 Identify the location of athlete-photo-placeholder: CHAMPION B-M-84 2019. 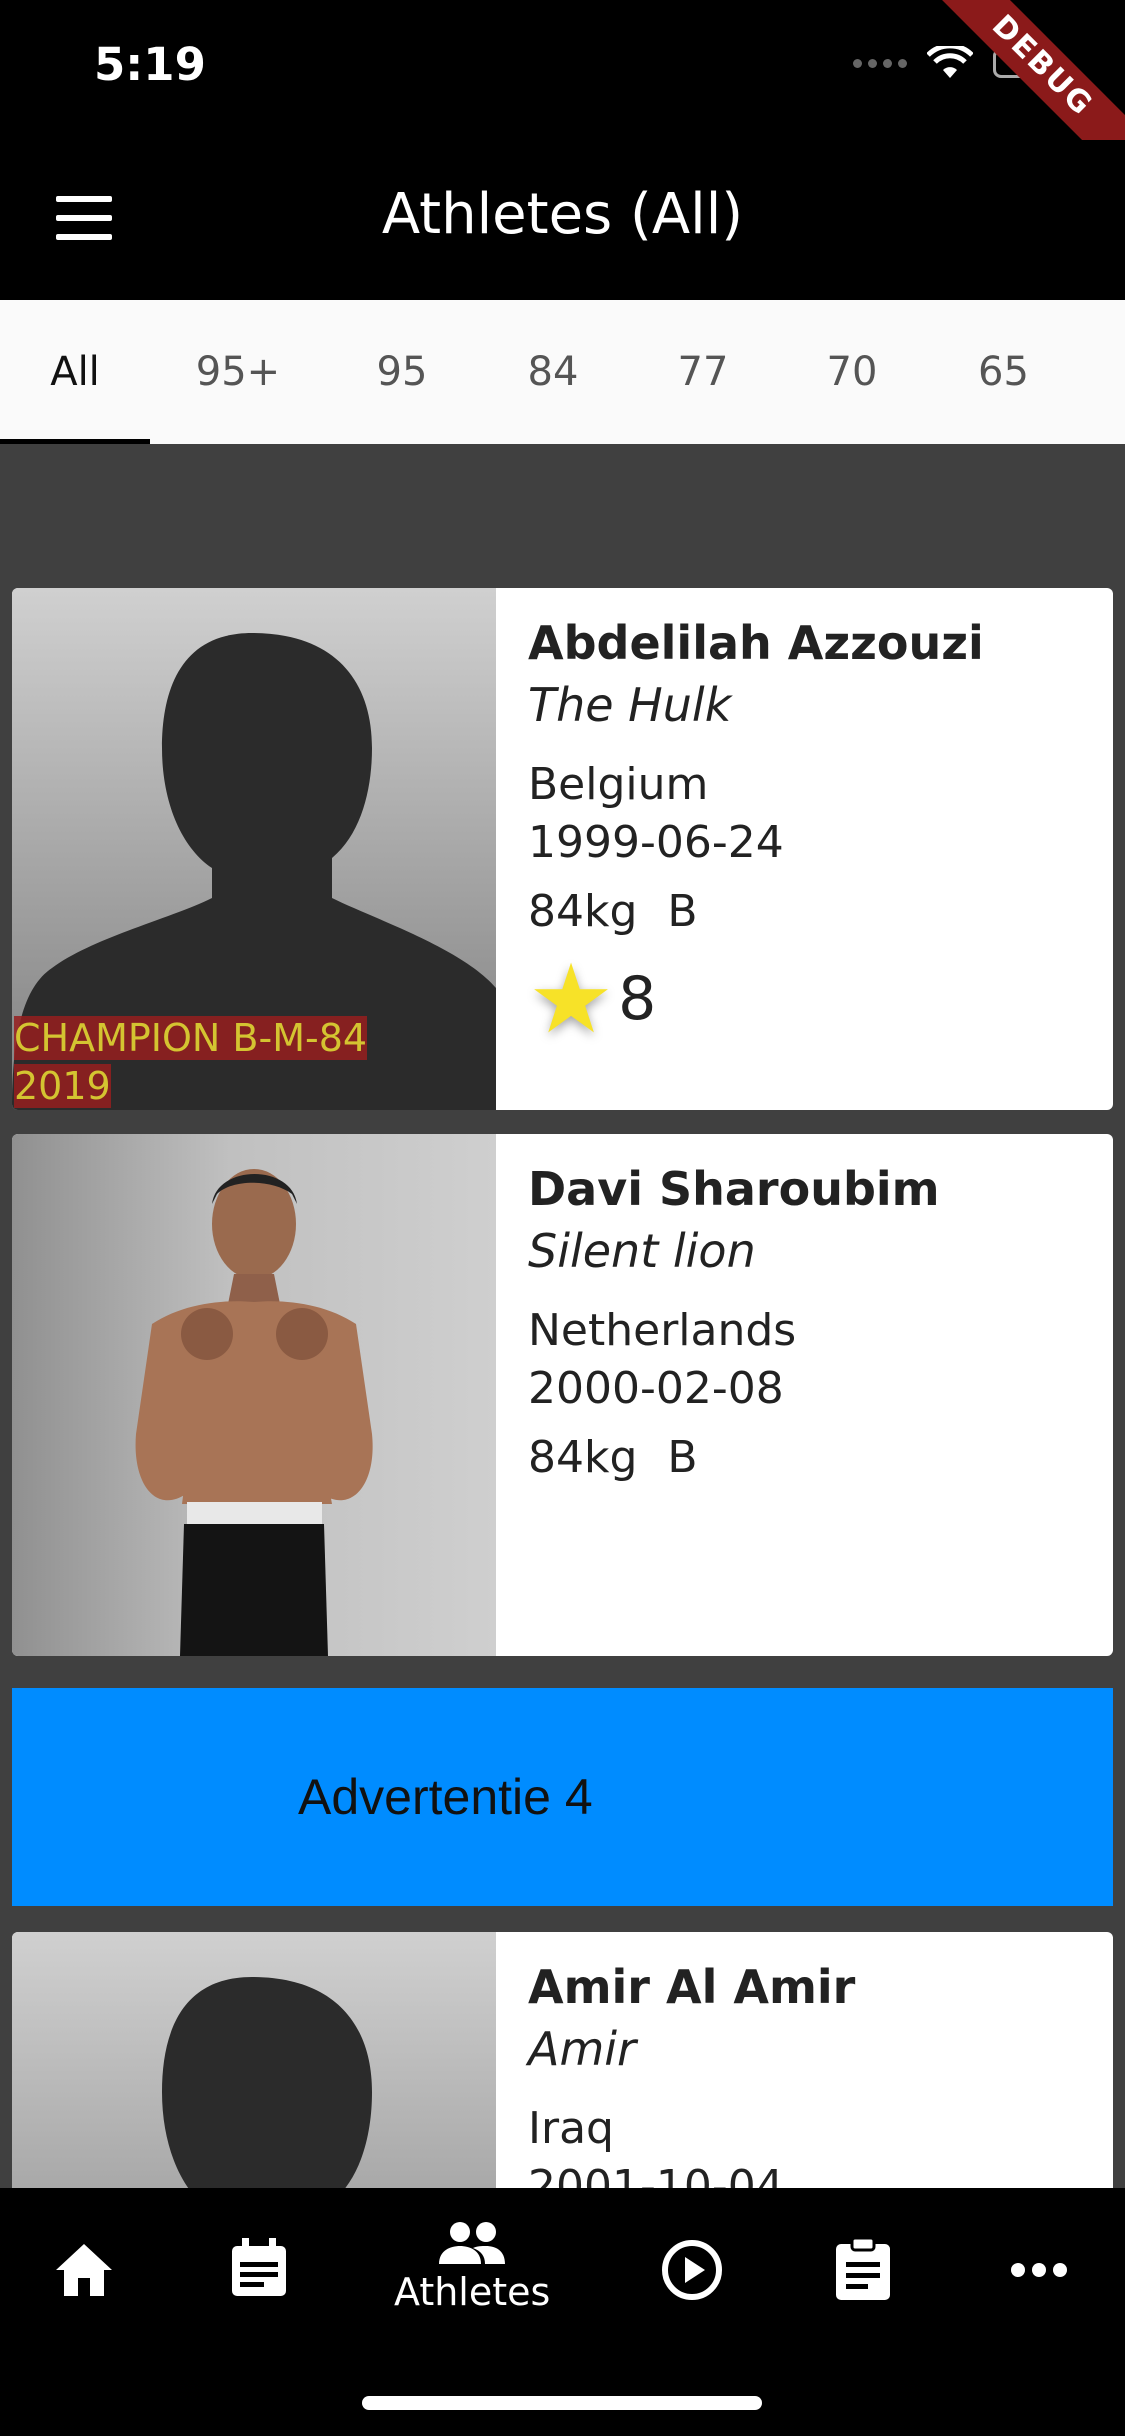
(254, 849).